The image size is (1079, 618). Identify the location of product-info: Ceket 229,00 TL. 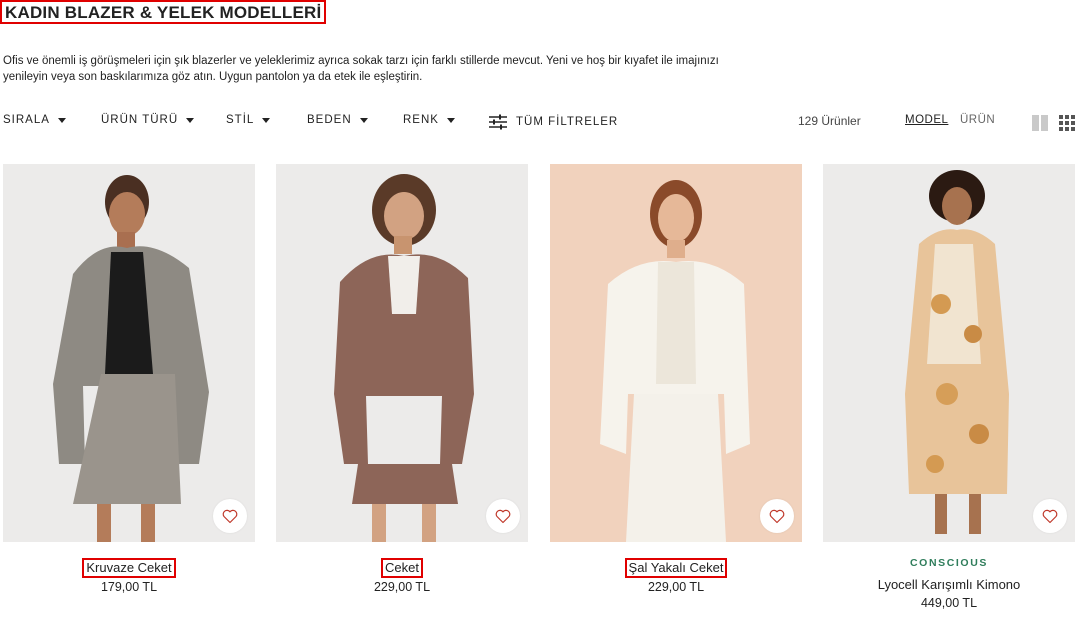
(402, 576).